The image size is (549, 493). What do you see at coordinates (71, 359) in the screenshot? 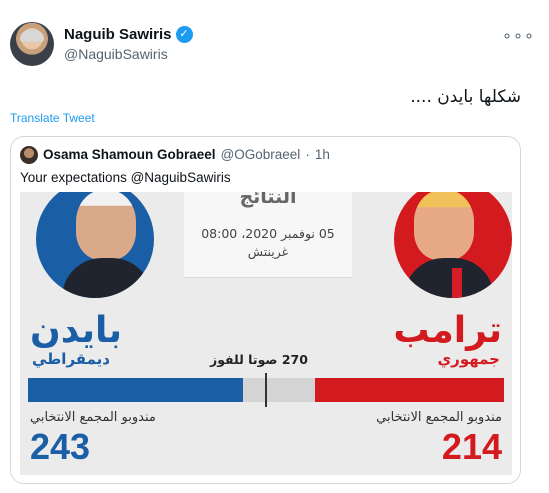
I see `biden-party: ديمقراطي` at bounding box center [71, 359].